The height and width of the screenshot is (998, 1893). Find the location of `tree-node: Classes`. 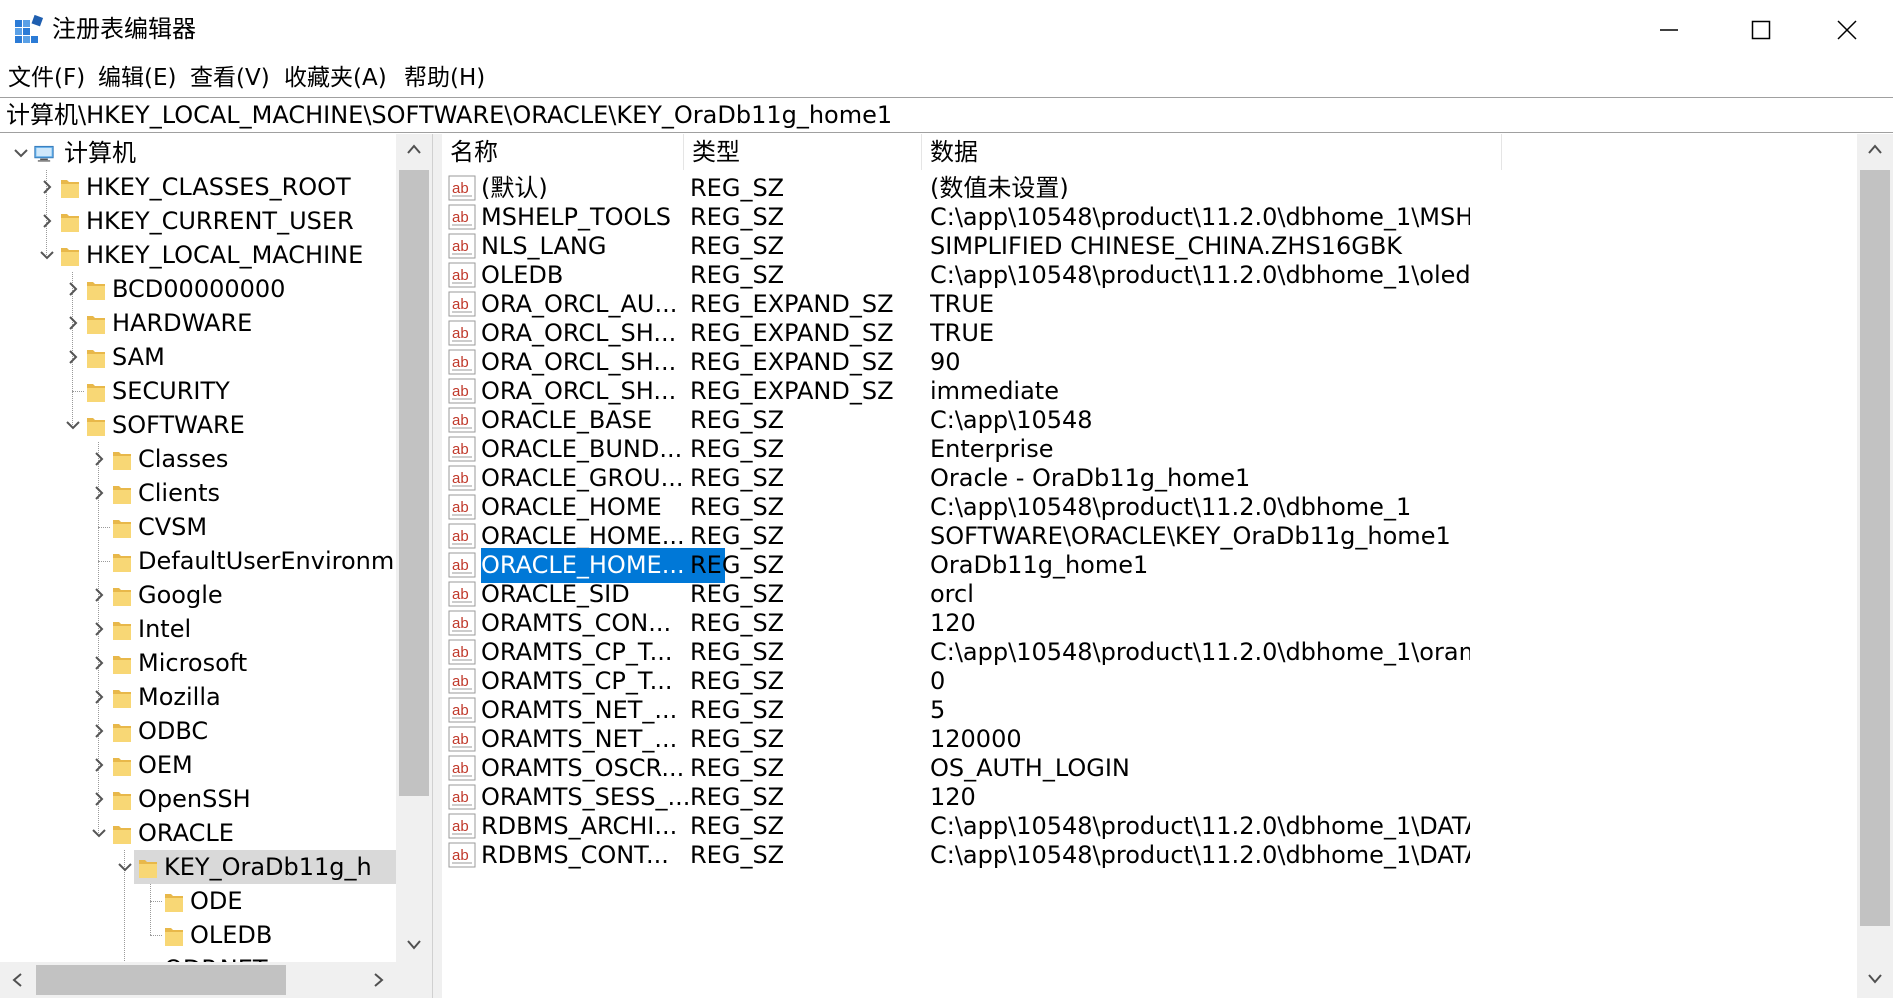

tree-node: Classes is located at coordinates (198, 459).